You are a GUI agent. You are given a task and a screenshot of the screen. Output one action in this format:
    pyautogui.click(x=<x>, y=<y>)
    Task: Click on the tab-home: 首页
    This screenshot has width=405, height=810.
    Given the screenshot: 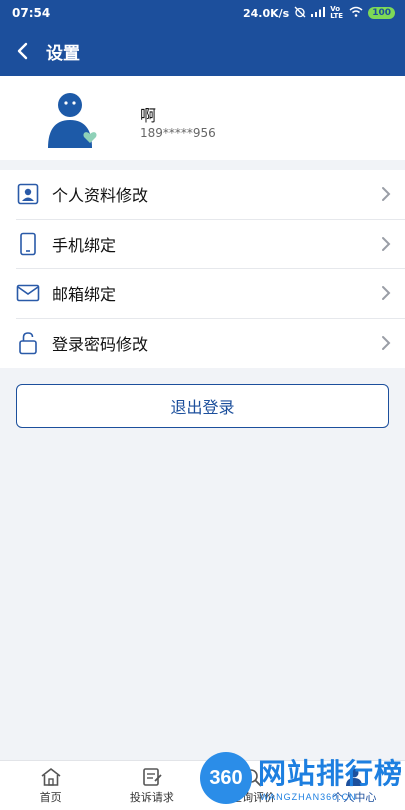 What is the action you would take?
    pyautogui.click(x=50, y=785)
    